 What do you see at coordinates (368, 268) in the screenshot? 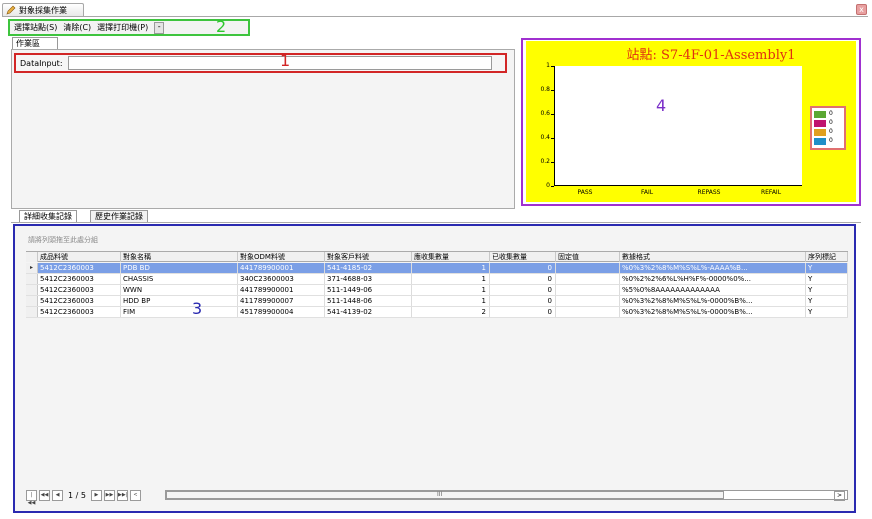
I see `table-cell: 541-4185-02` at bounding box center [368, 268].